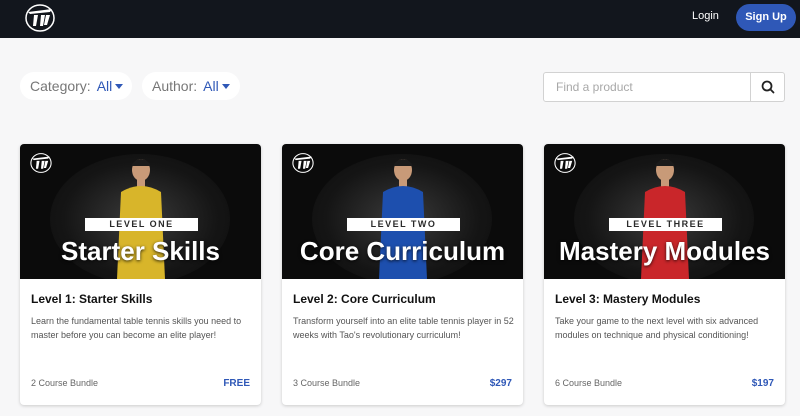 The width and height of the screenshot is (800, 416). Describe the element at coordinates (364, 299) in the screenshot. I see `product-title: Level 2: Core Curriculum` at that location.